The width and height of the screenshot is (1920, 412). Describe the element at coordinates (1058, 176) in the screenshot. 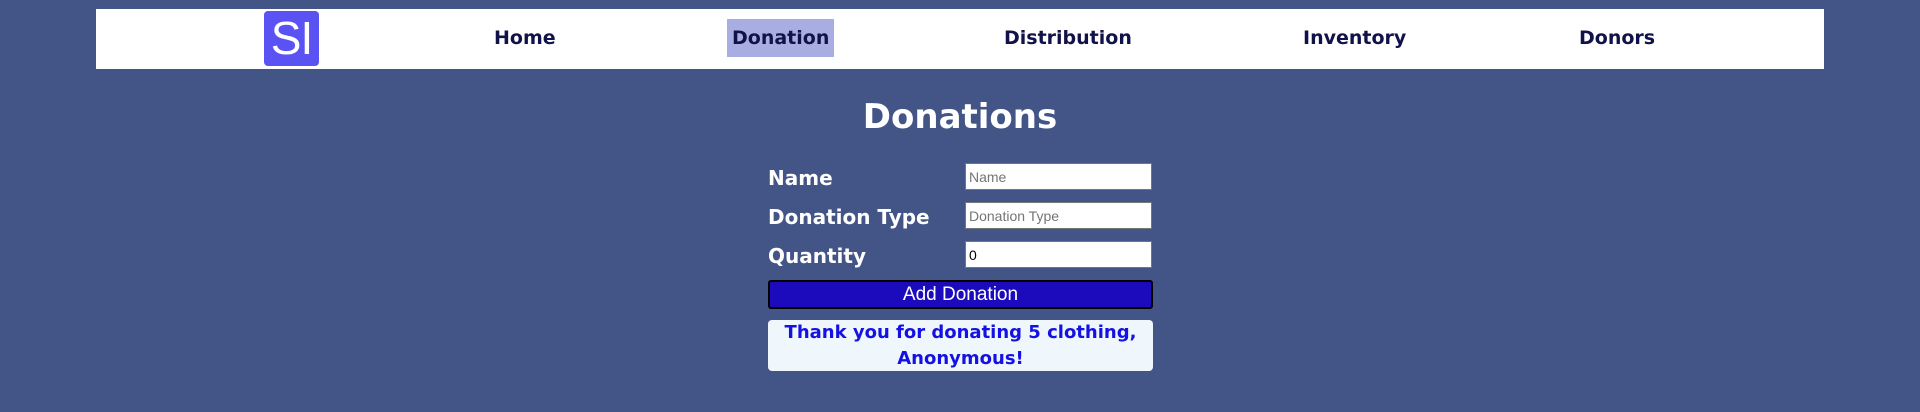

I see `name-input` at that location.